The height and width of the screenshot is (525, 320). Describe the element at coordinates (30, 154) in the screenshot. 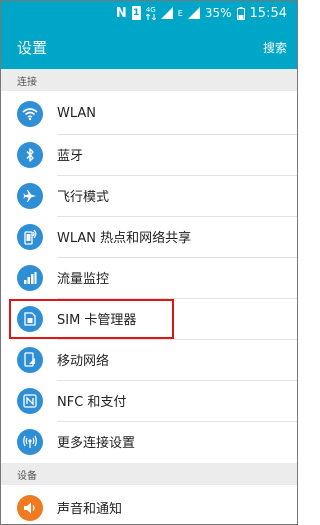

I see `bluetooth-icon` at that location.